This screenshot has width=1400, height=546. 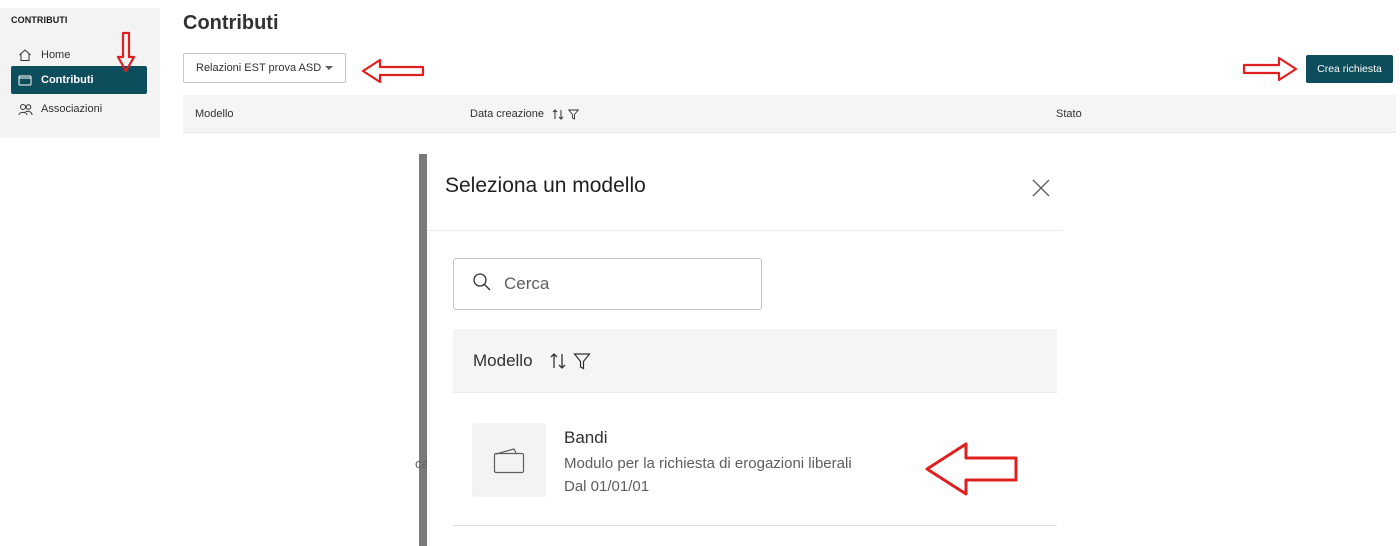 What do you see at coordinates (1349, 69) in the screenshot?
I see `create-request-button: Crea richiesta` at bounding box center [1349, 69].